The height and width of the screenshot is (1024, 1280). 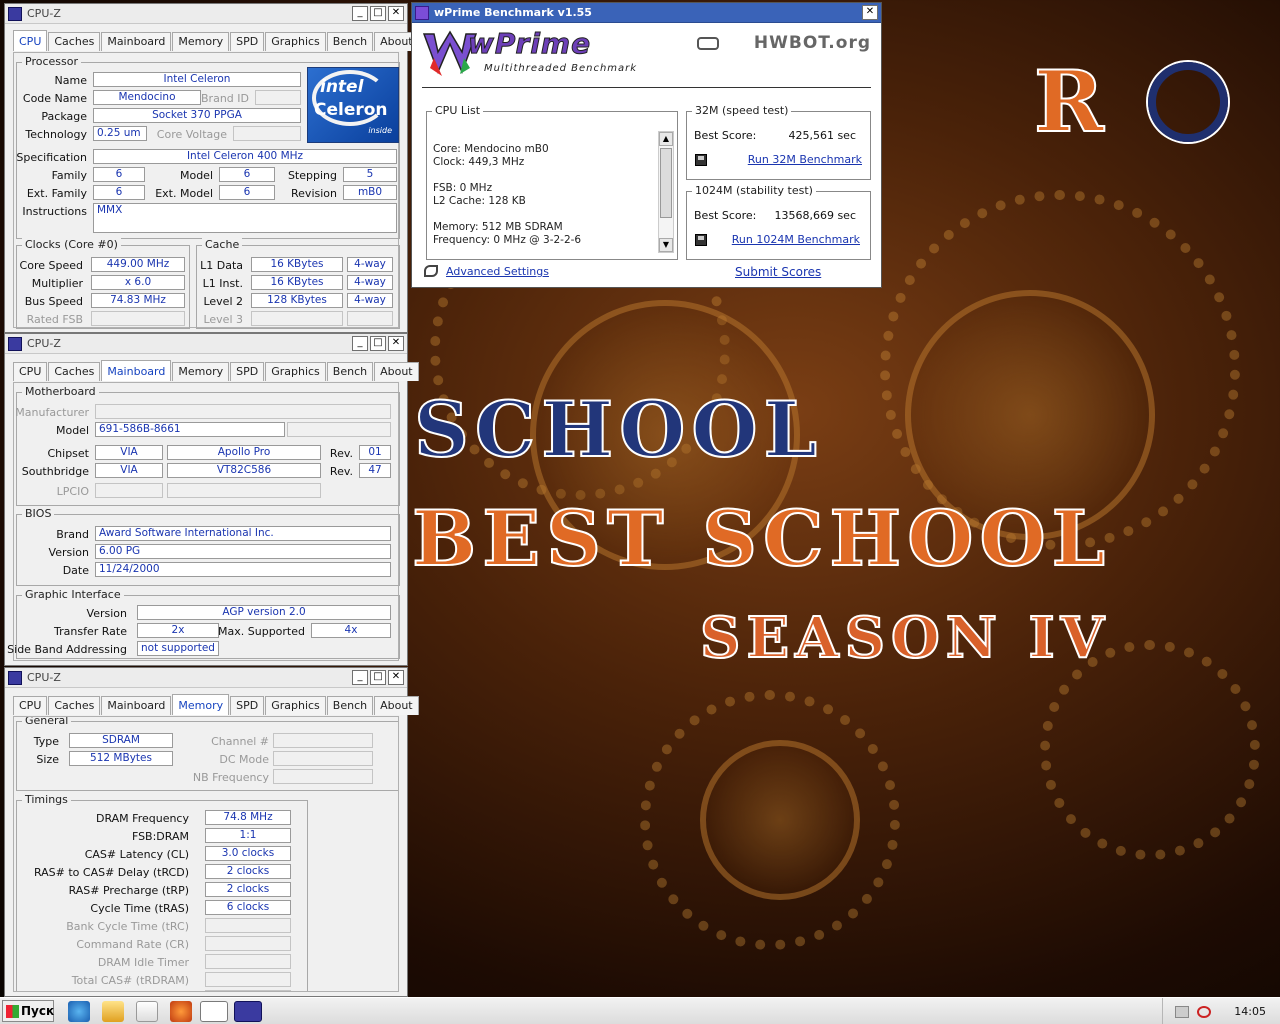 What do you see at coordinates (666, 139) in the screenshot?
I see `scroll-up-arrow-icon: ▲` at bounding box center [666, 139].